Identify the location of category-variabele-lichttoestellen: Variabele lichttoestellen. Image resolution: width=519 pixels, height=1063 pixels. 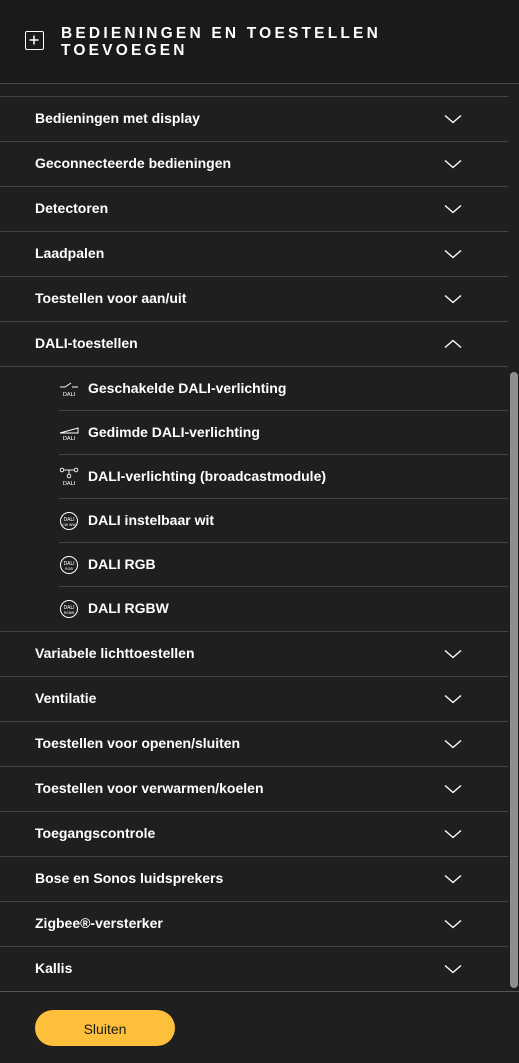
(254, 654).